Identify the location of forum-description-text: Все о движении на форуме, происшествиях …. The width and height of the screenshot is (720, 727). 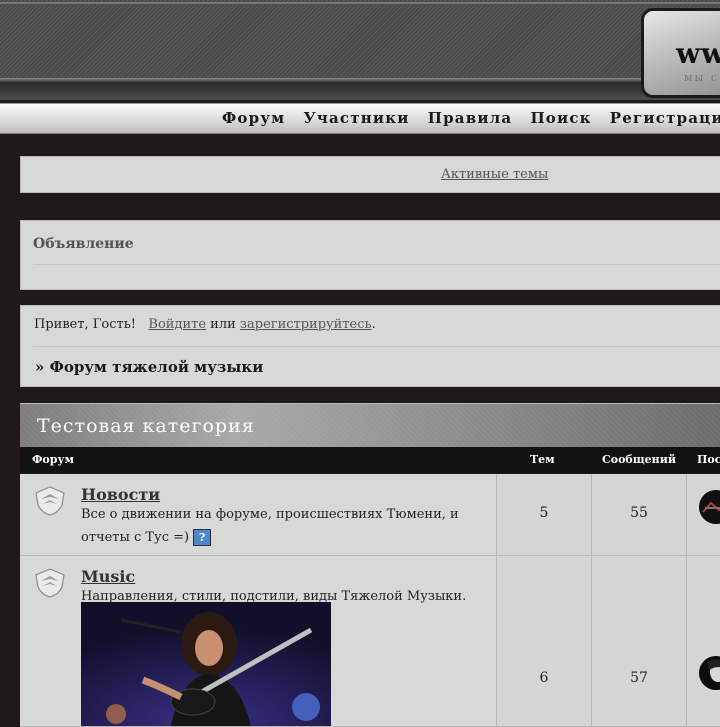
(270, 526).